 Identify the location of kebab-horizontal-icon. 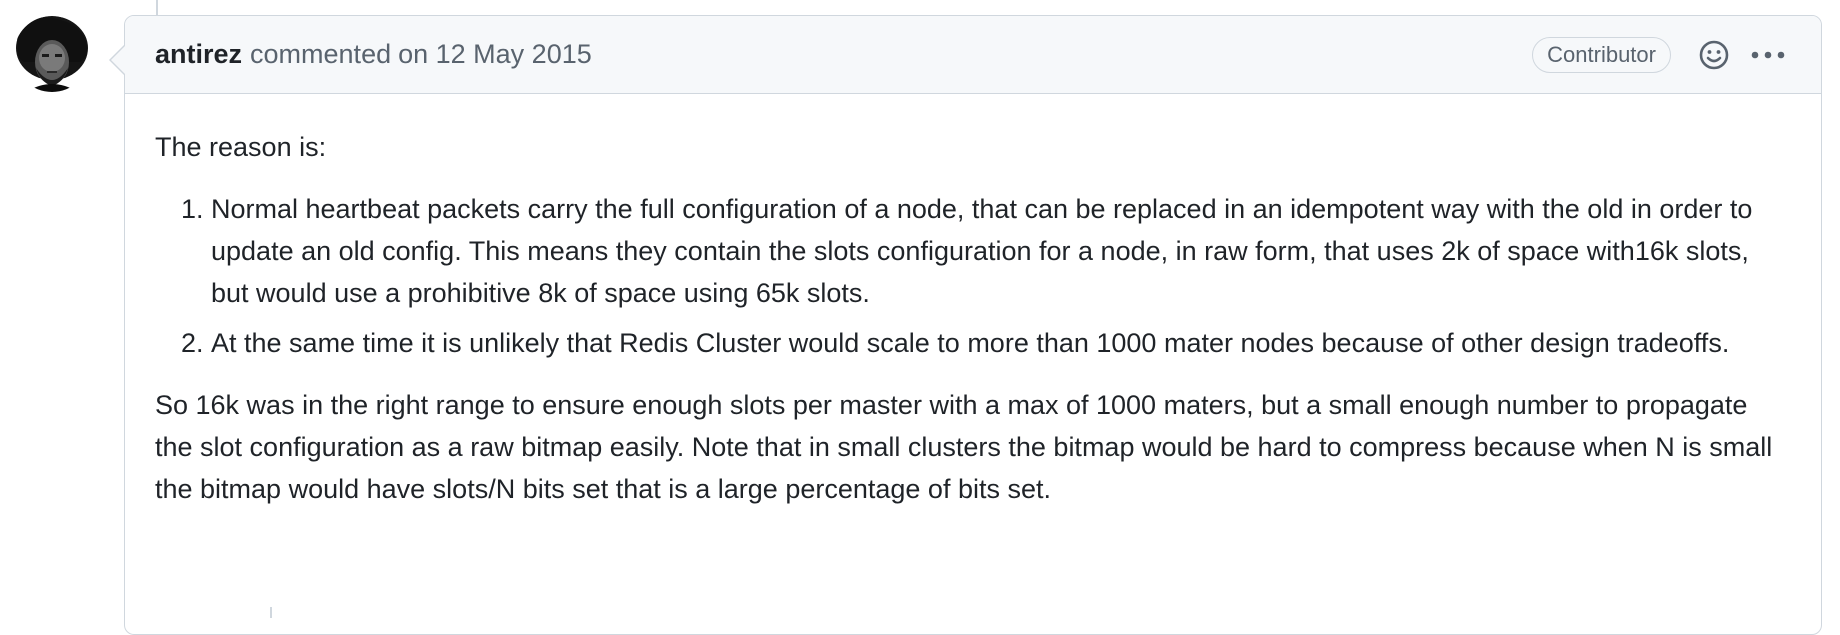
(1768, 54).